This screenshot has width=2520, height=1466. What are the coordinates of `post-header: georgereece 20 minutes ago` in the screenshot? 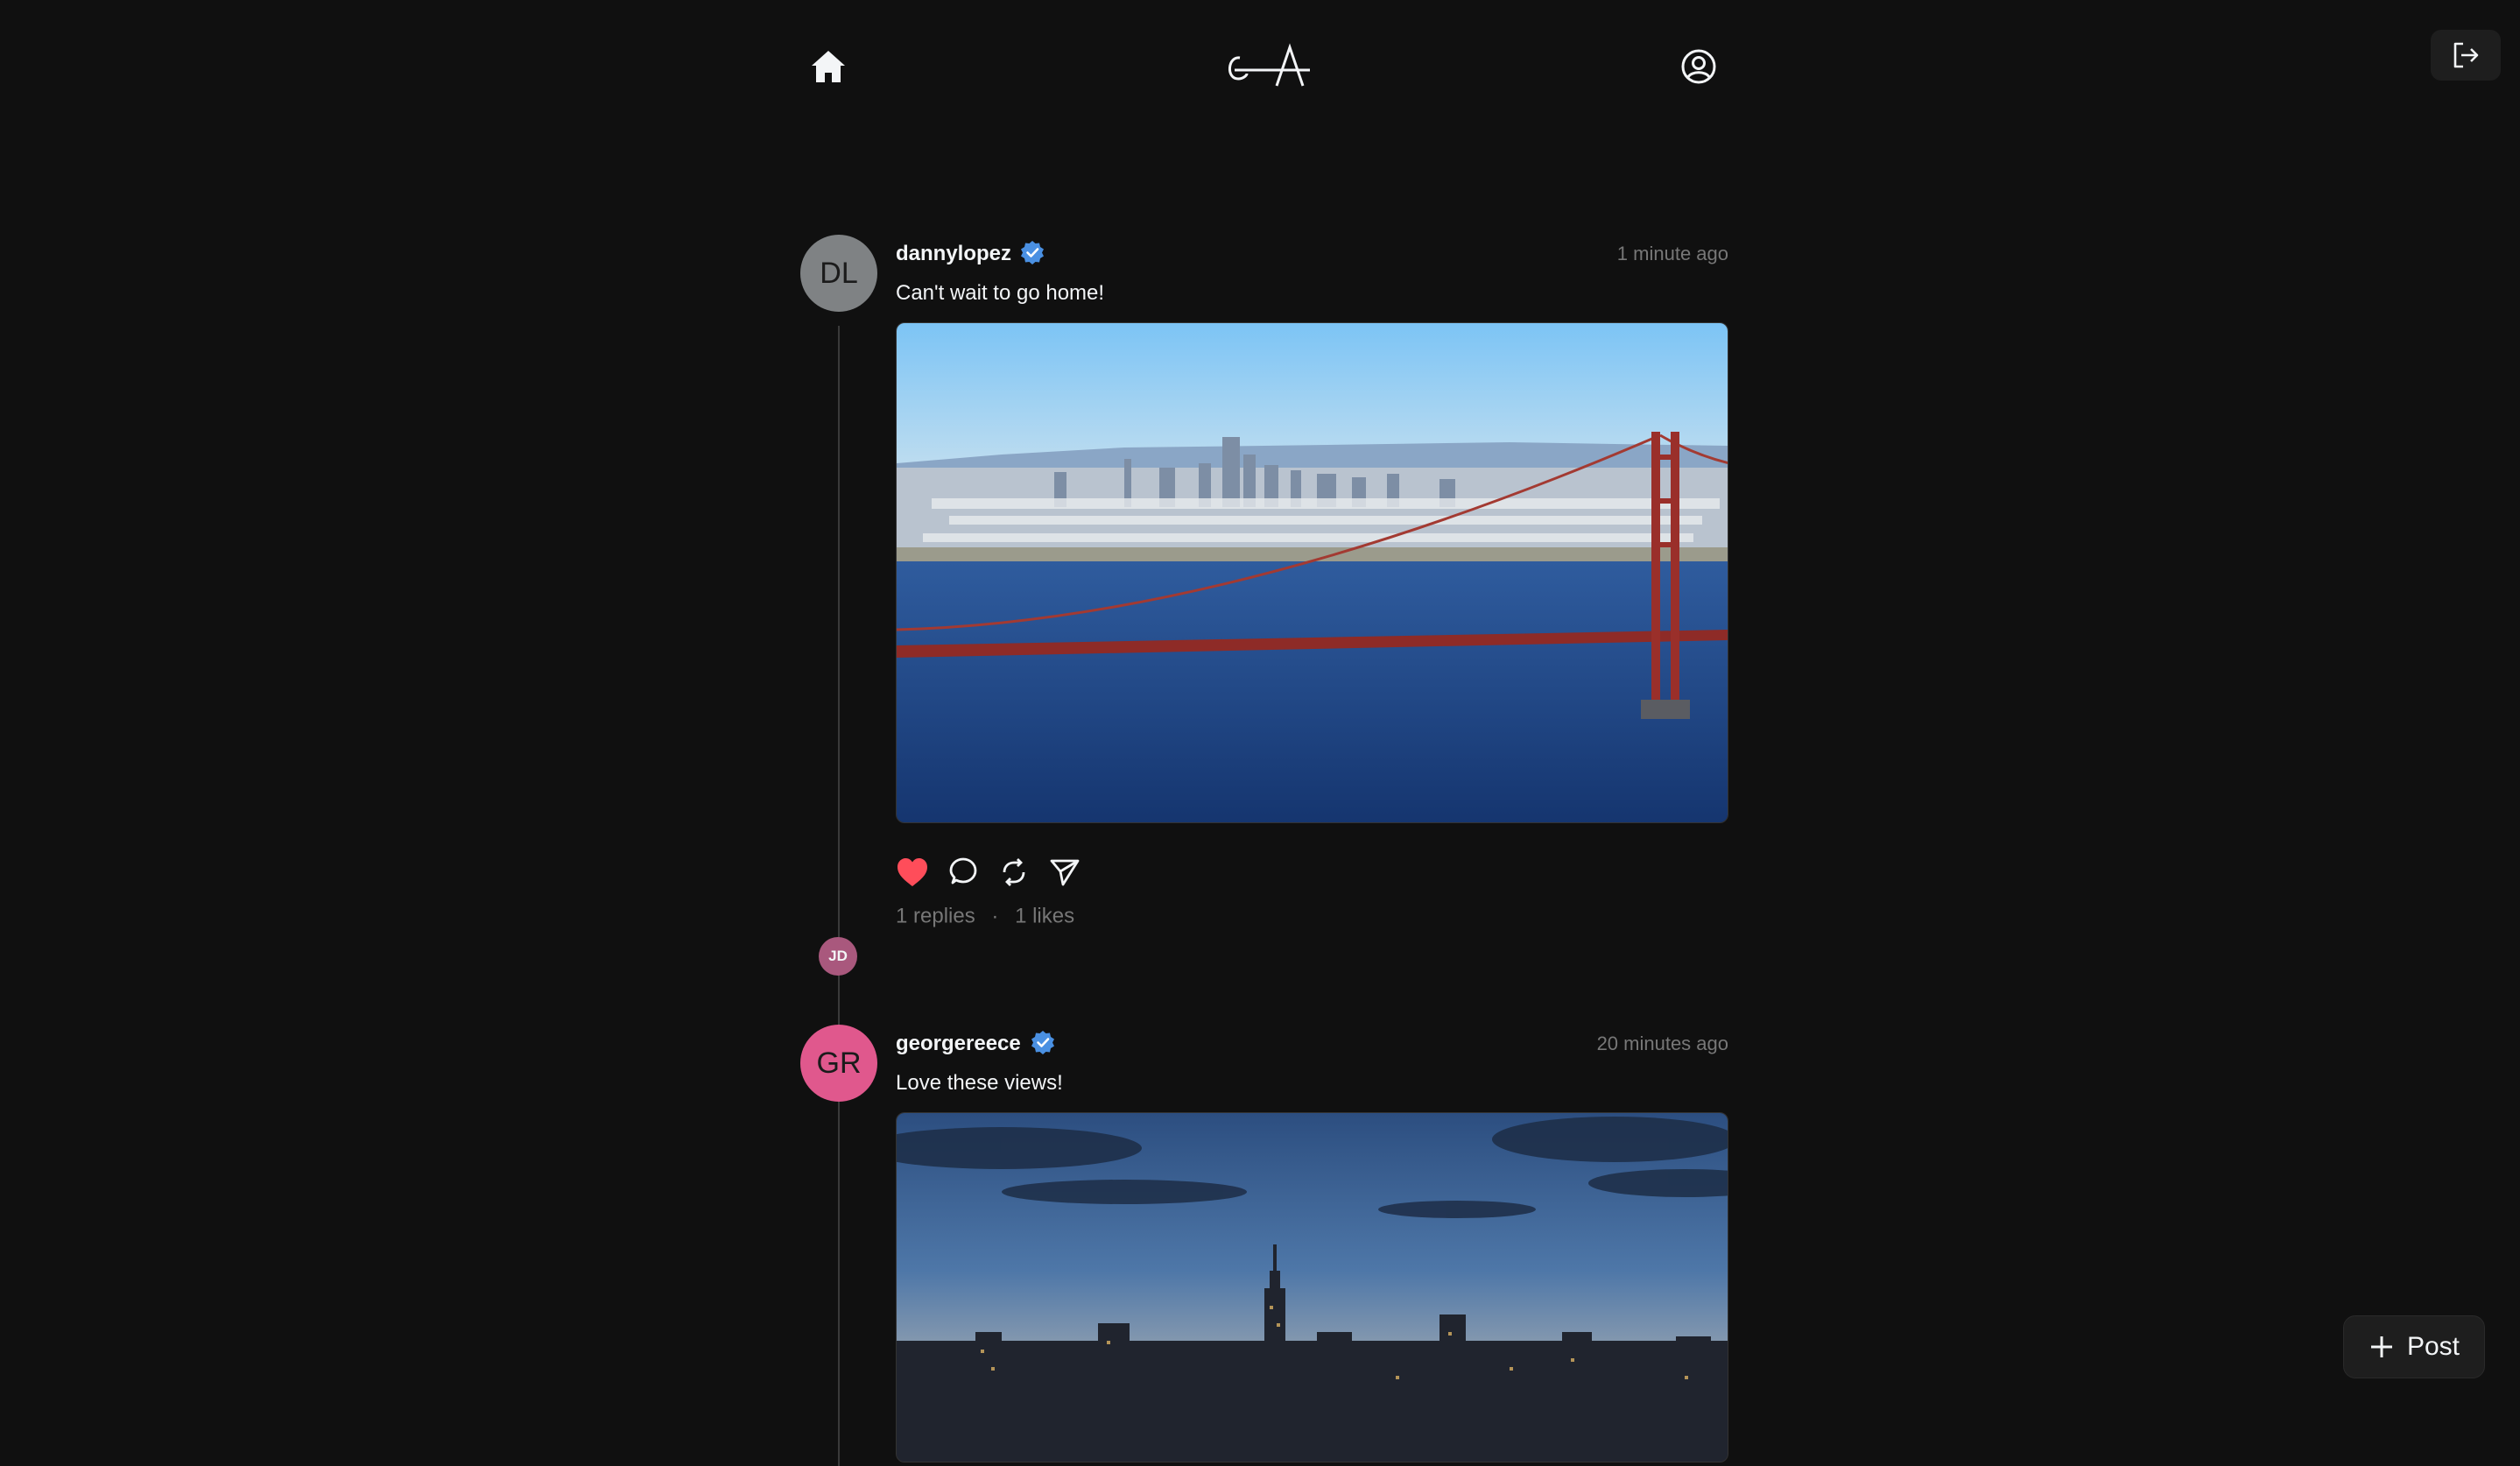 It's located at (1312, 1047).